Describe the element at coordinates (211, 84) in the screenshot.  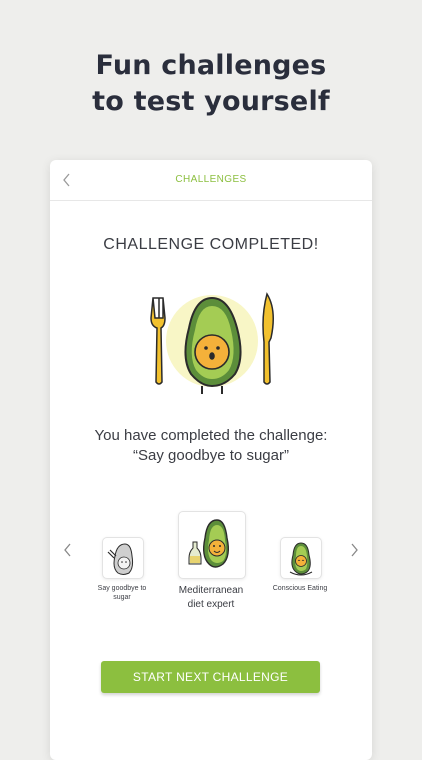
I see `promo-headline: Fun challenges to test yourself` at that location.